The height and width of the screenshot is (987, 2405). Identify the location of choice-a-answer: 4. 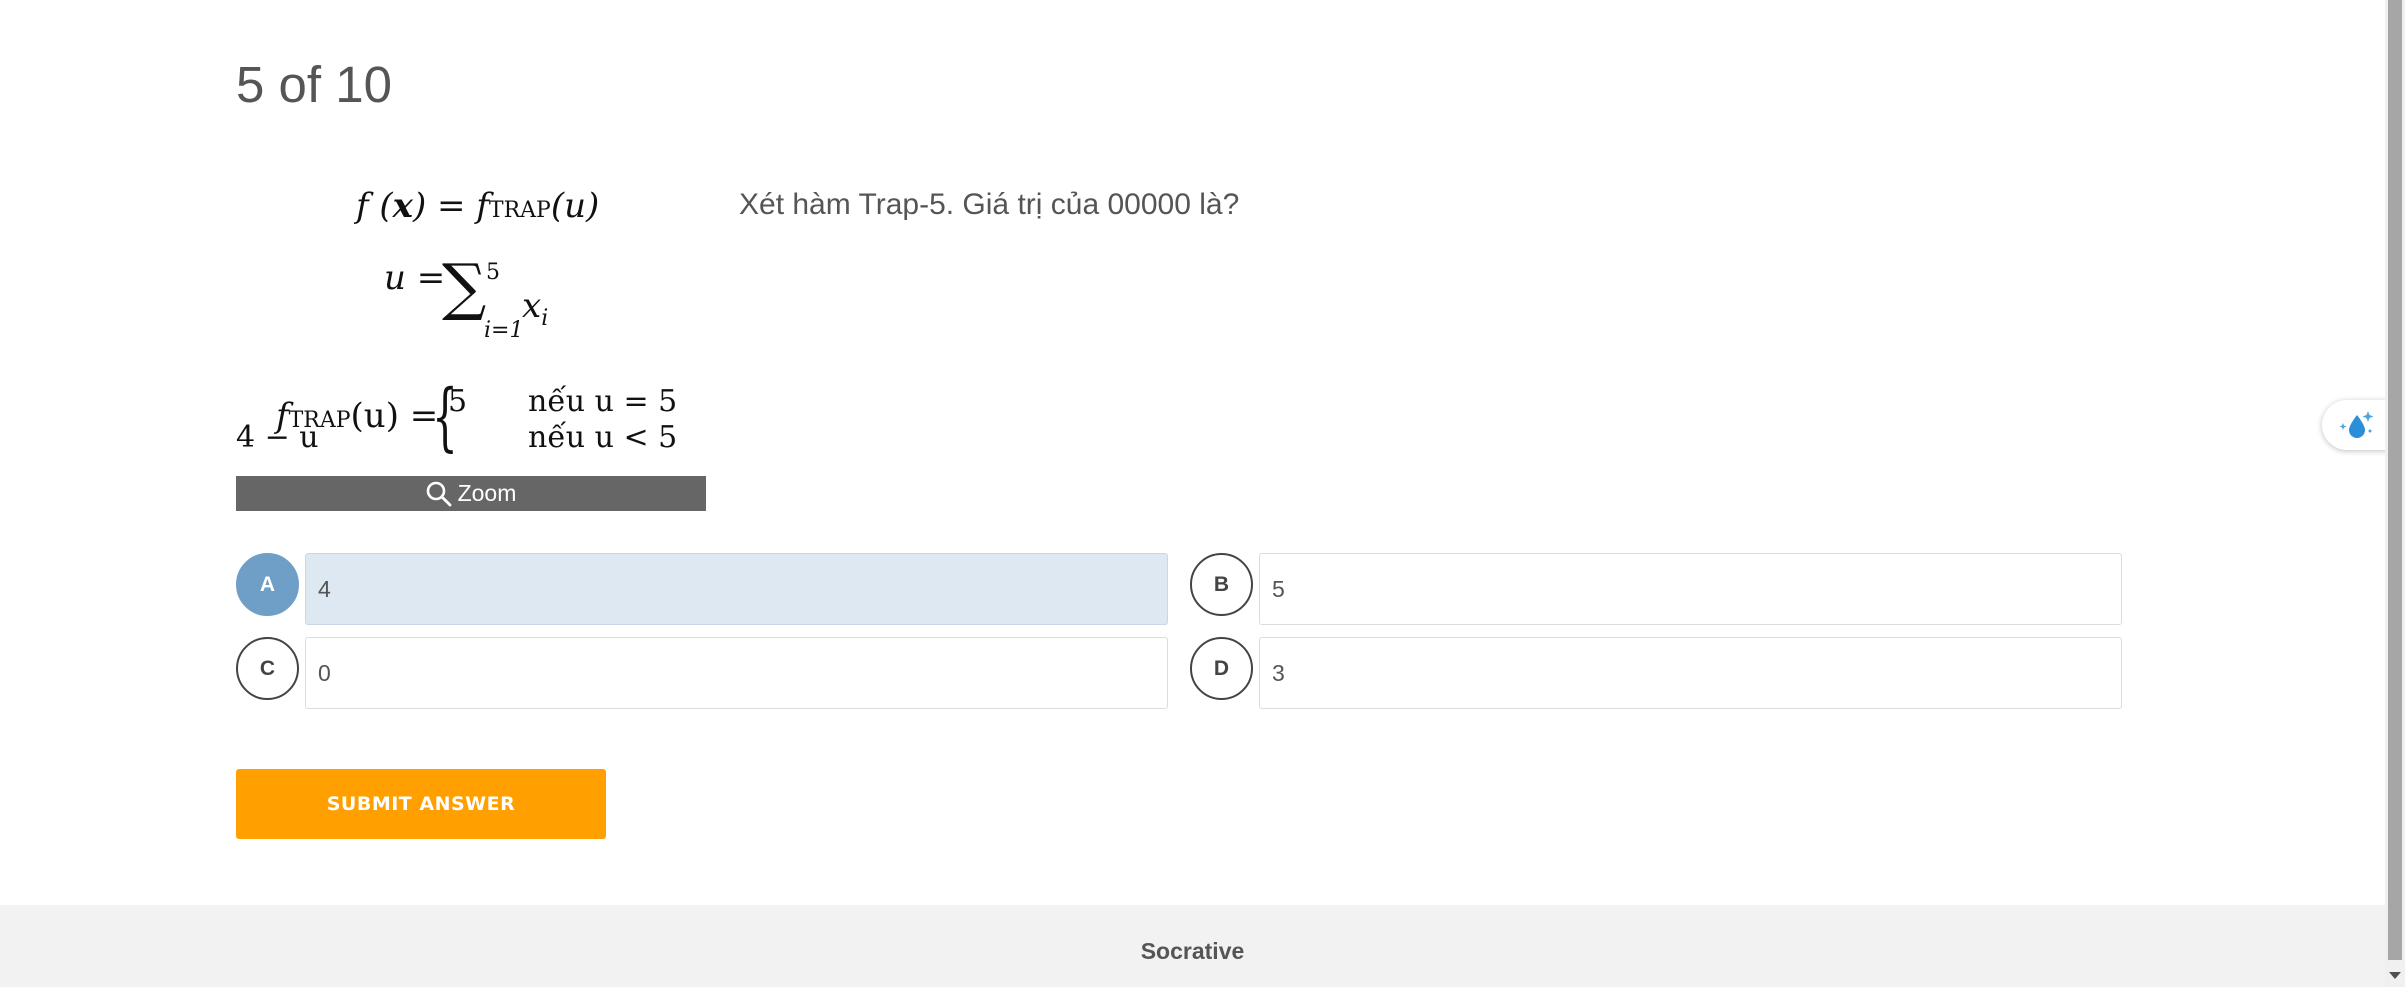
(736, 589).